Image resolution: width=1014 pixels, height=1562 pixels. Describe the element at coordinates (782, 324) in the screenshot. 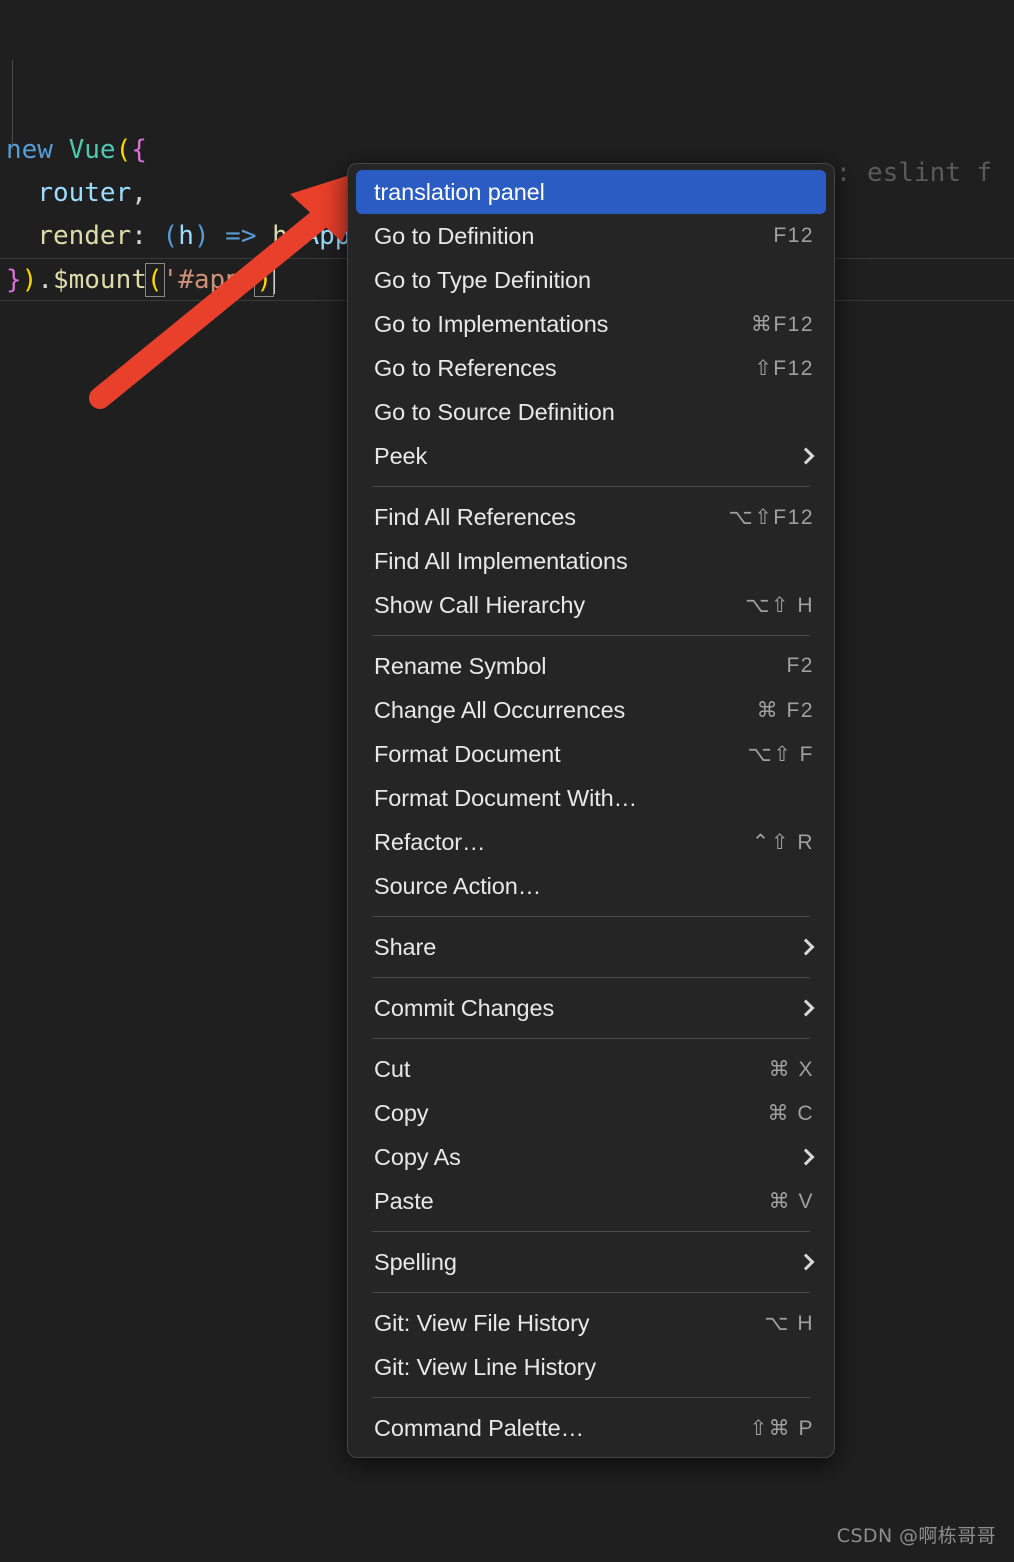

I see `menu-item-shortcut: ⌘F12` at that location.